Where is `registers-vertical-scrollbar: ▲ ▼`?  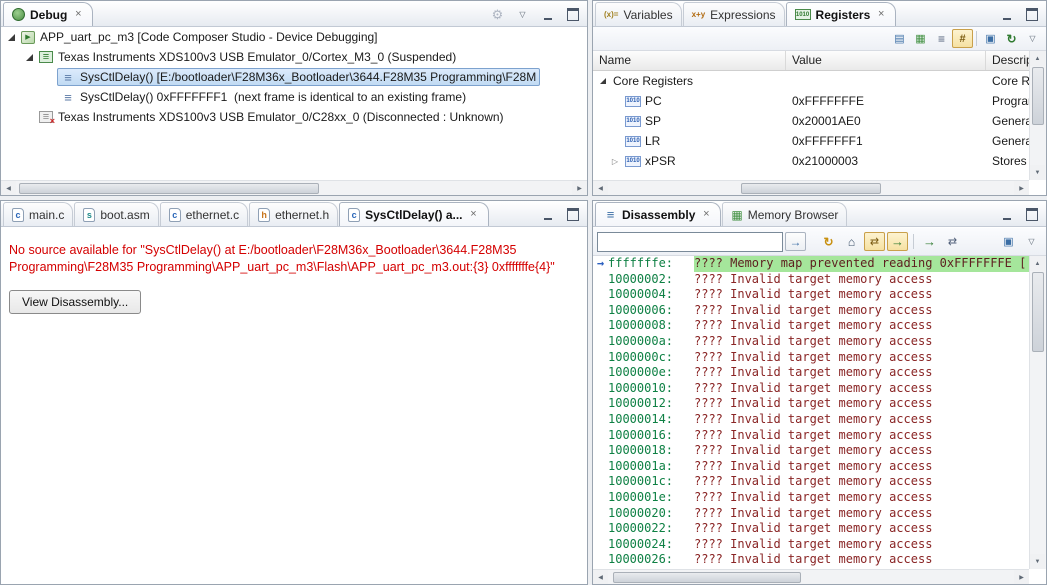
registers-vertical-scrollbar: ▲ ▼ is located at coordinates (1037, 115).